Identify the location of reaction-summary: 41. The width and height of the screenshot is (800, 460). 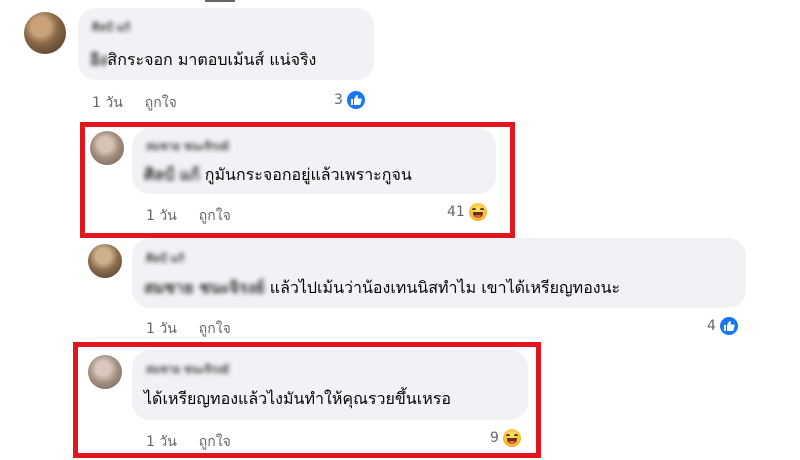
(468, 212).